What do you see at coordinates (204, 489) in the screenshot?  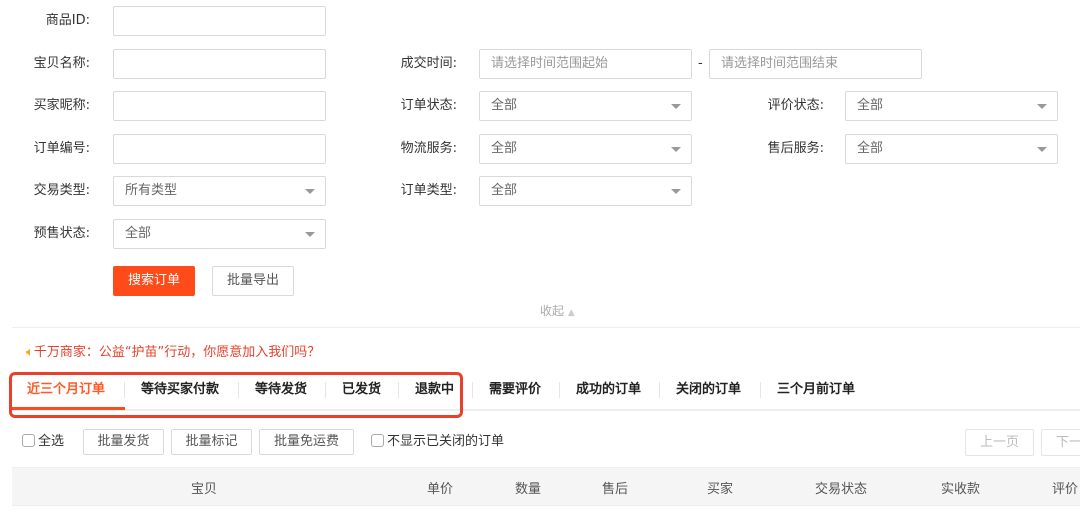 I see `column-header-item: 宝贝` at bounding box center [204, 489].